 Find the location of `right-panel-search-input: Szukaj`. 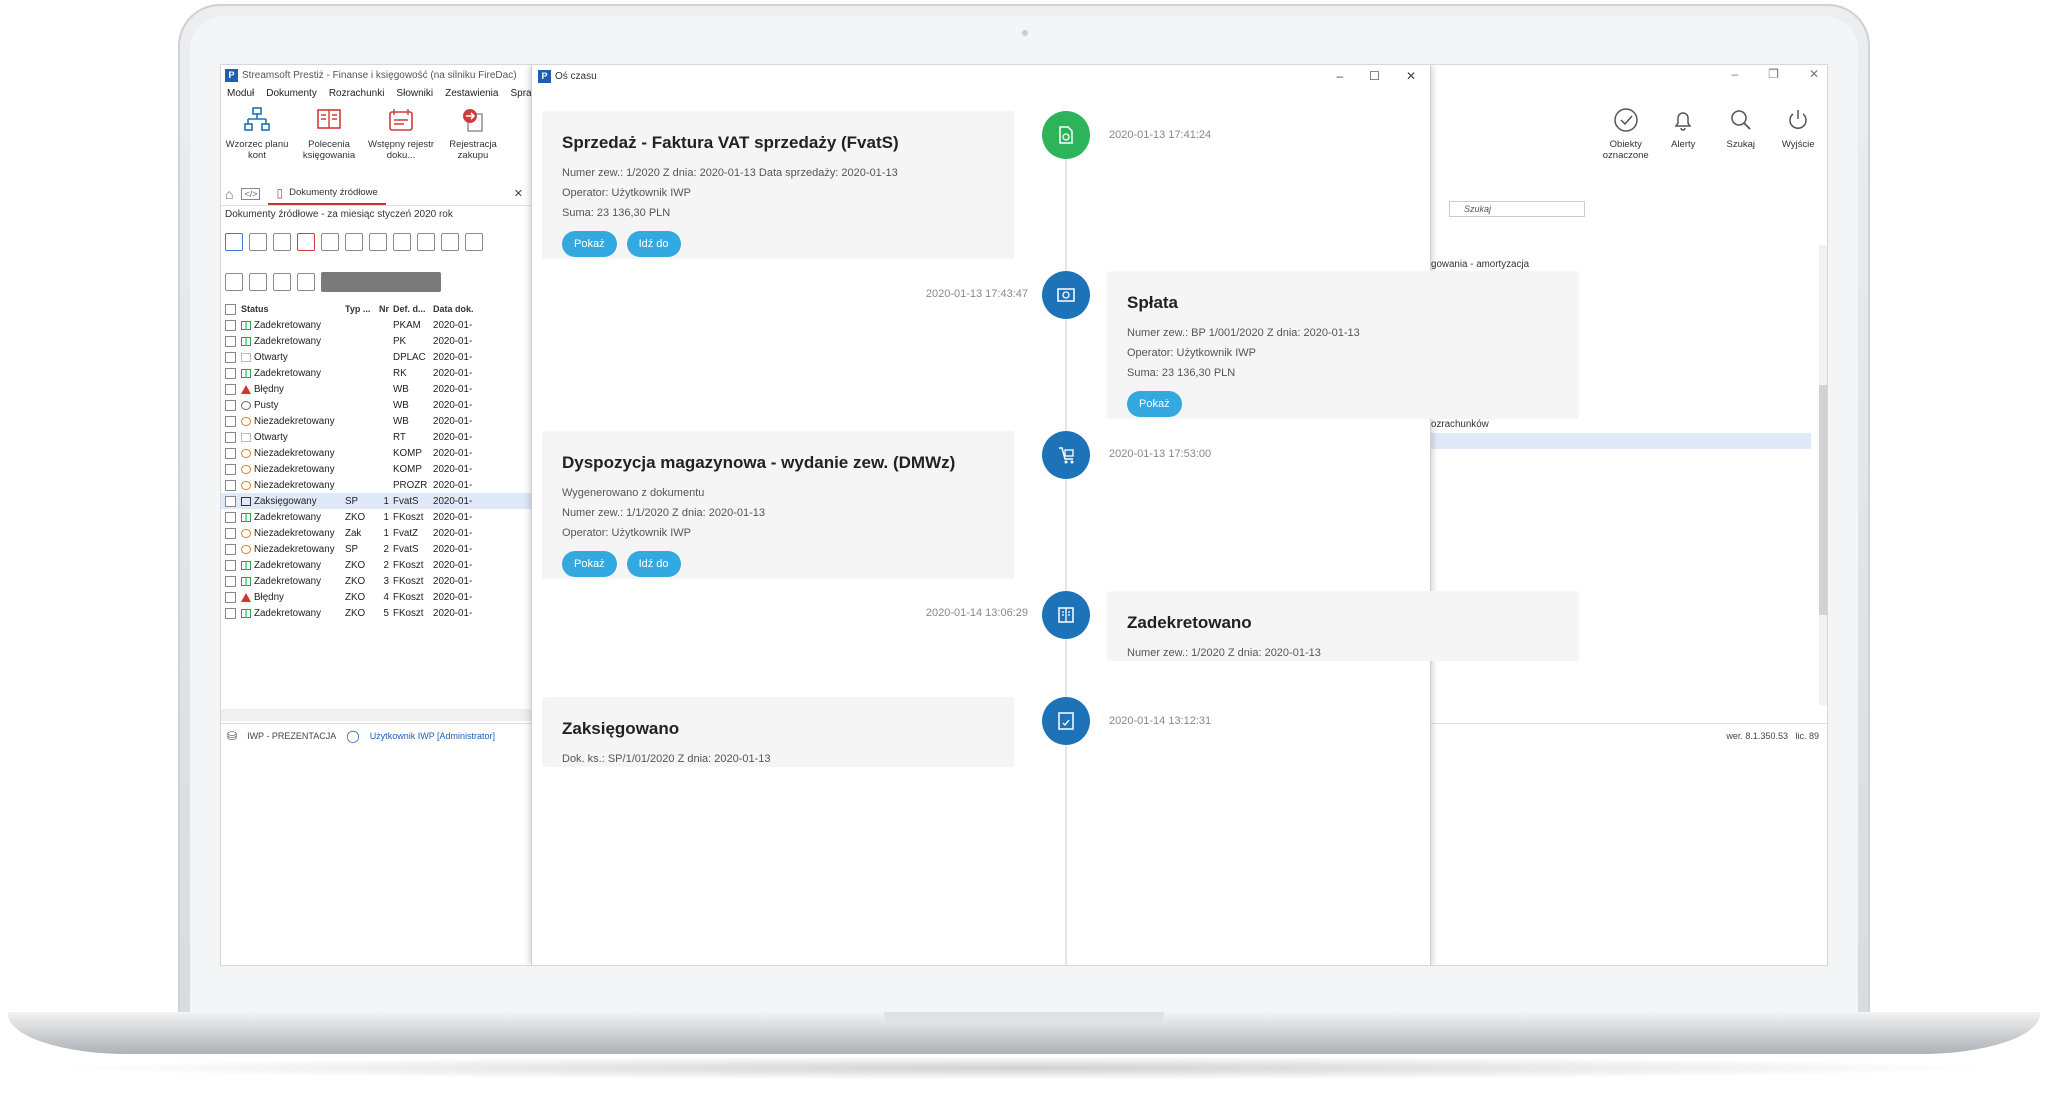

right-panel-search-input: Szukaj is located at coordinates (1517, 209).